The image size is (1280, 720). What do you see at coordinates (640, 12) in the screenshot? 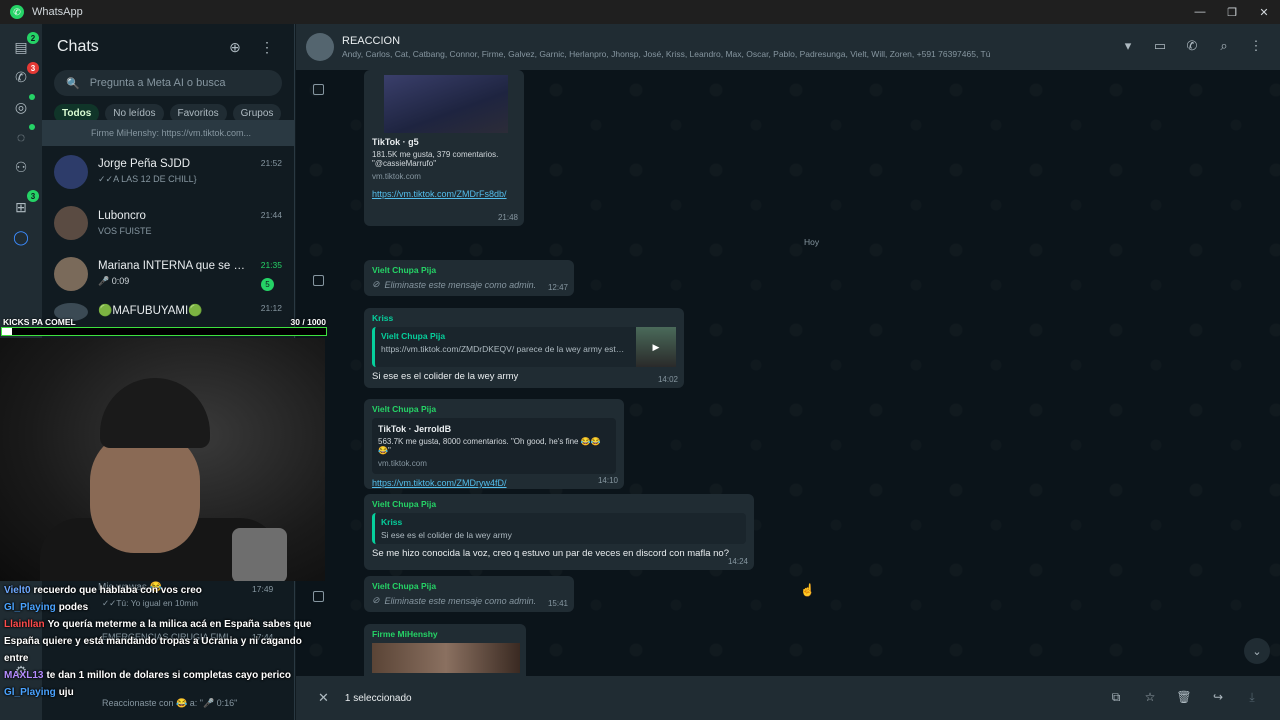
I see `window-titlebar: ✆ WhatsApp — ❐ ✕` at bounding box center [640, 12].